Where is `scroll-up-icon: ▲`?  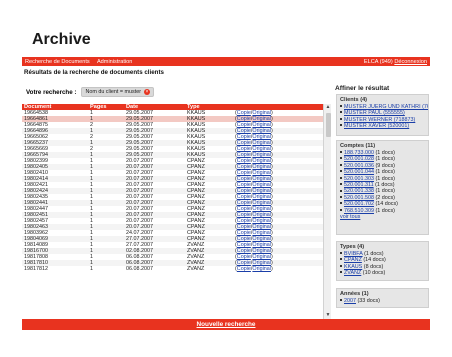
scroll-up-icon: ▲ is located at coordinates (328, 107).